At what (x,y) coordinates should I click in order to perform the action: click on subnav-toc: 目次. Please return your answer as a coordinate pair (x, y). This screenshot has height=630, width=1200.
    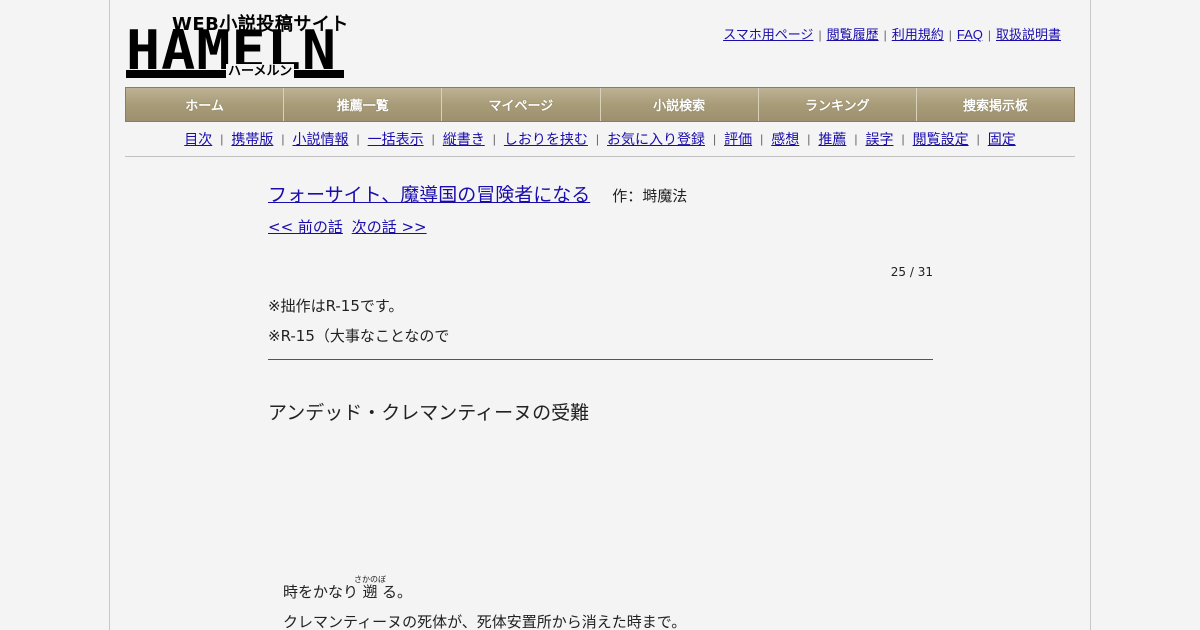
    Looking at the image, I should click on (198, 139).